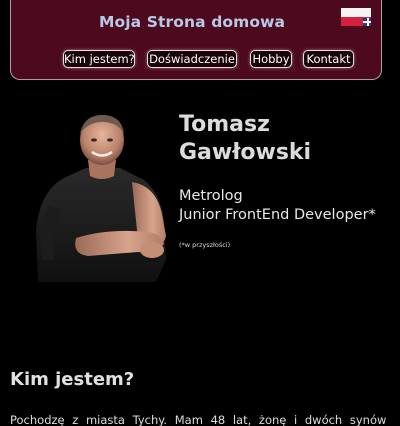  What do you see at coordinates (277, 206) in the screenshot?
I see `person-roles: Metrolog Junior FrontEnd Developer*` at bounding box center [277, 206].